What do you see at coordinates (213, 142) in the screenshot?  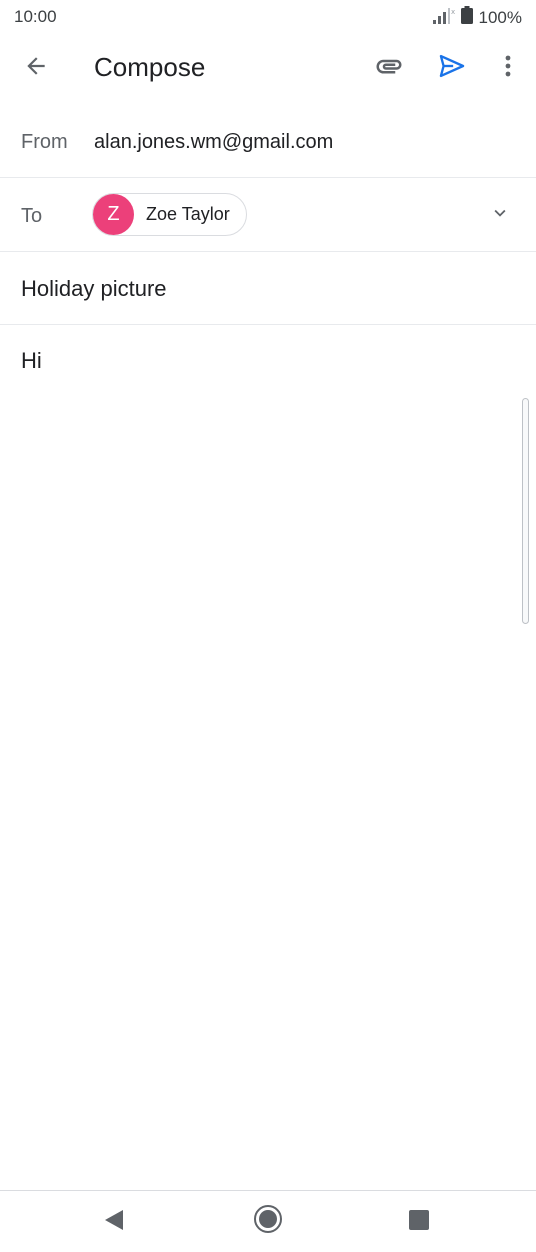 I see `from-account: alan.jones.wm@gmail.com` at bounding box center [213, 142].